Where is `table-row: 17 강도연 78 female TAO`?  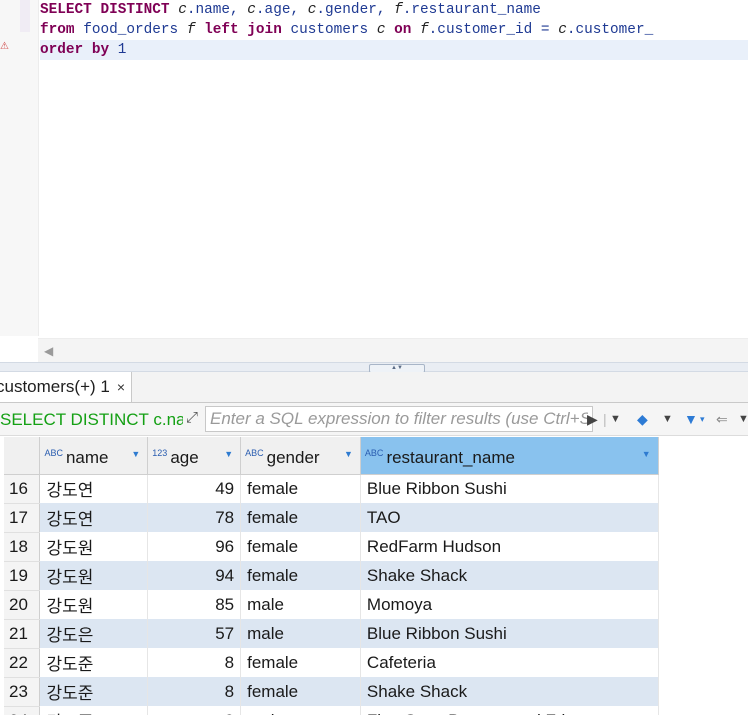
table-row: 17 강도연 78 female TAO is located at coordinates (376, 518).